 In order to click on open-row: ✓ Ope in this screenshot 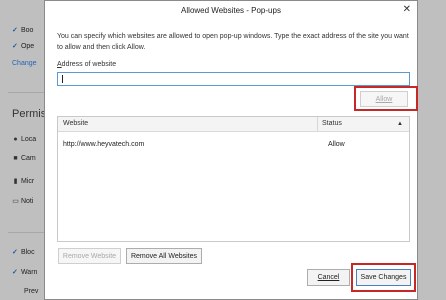, I will do `click(23, 46)`.